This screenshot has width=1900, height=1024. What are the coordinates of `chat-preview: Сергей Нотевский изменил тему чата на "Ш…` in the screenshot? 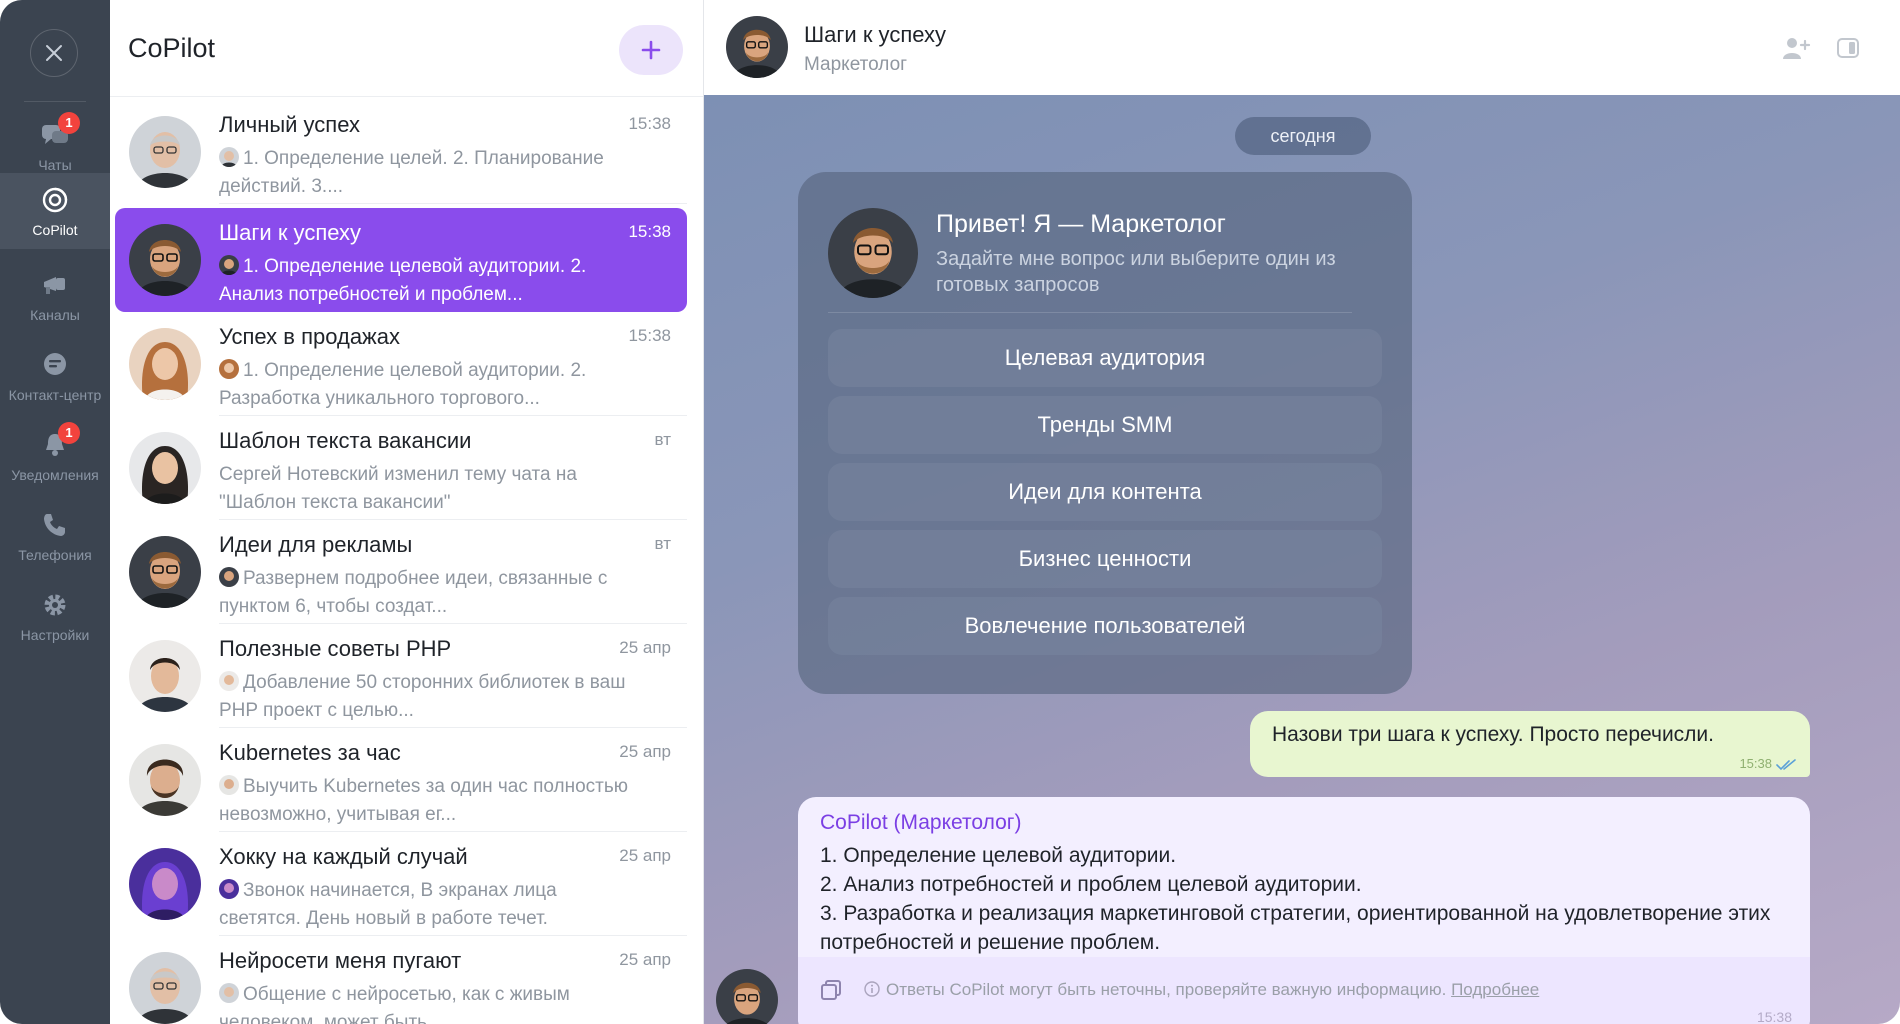 It's located at (398, 488).